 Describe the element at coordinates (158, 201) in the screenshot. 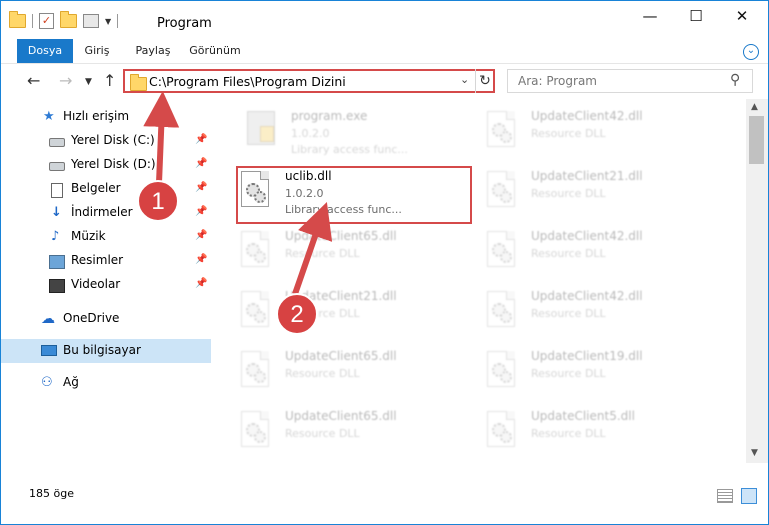

I see `step-1-badge: 1` at that location.